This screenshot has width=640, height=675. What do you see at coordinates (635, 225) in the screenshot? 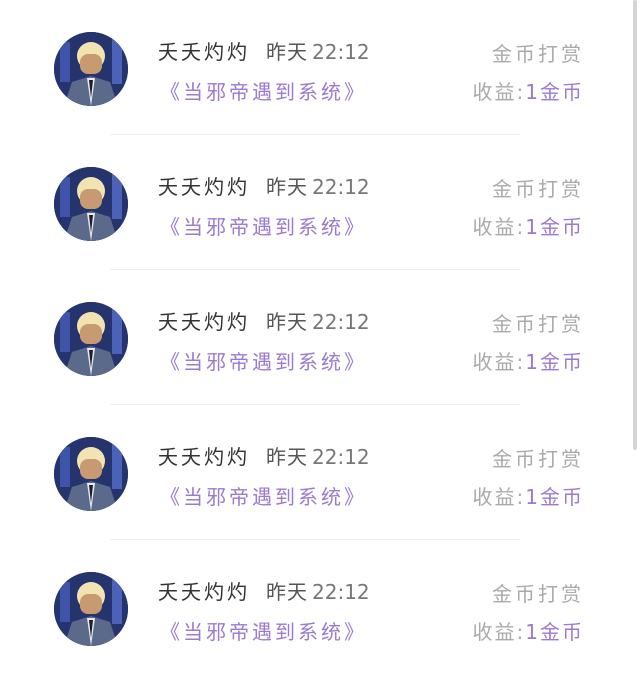
I see `scrollbar` at bounding box center [635, 225].